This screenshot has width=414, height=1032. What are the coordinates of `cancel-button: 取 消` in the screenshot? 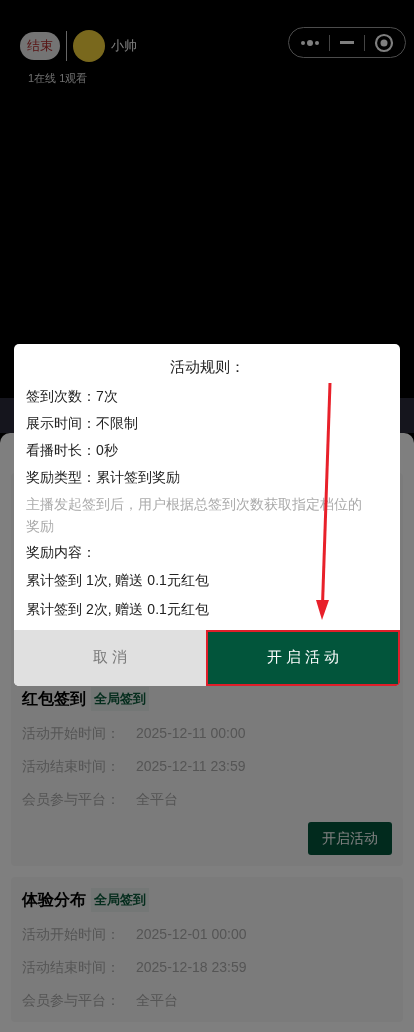 It's located at (110, 657).